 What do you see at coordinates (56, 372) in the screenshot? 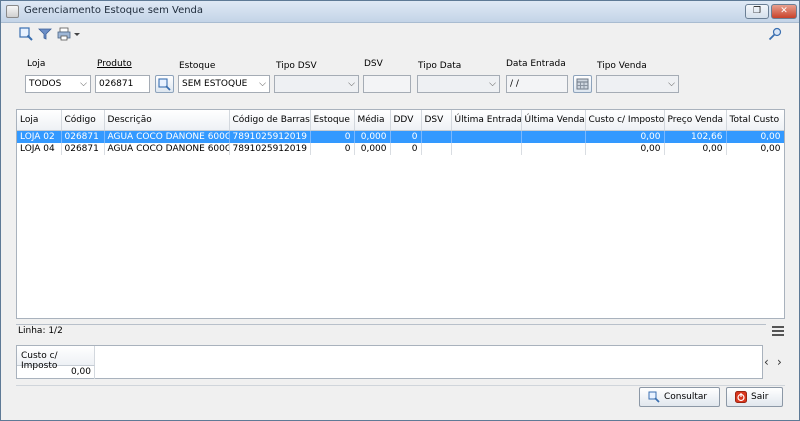
I see `summary-value: 0,00` at bounding box center [56, 372].